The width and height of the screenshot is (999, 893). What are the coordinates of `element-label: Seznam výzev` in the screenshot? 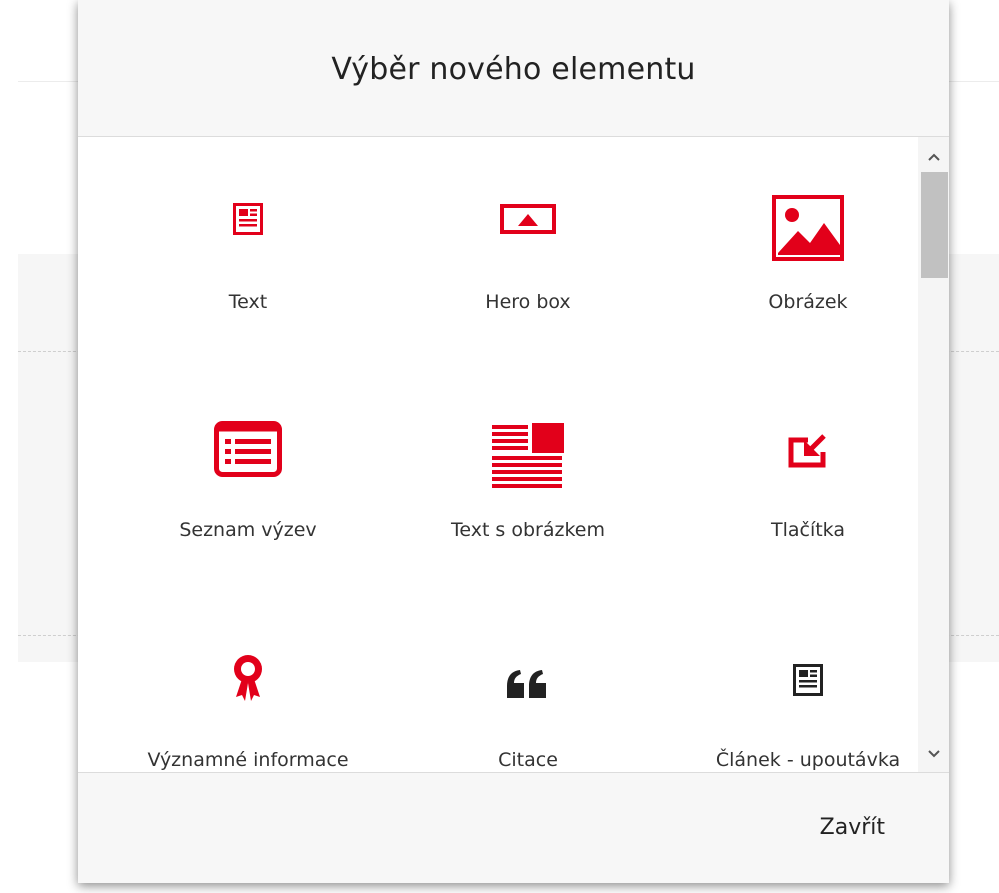 It's located at (248, 530).